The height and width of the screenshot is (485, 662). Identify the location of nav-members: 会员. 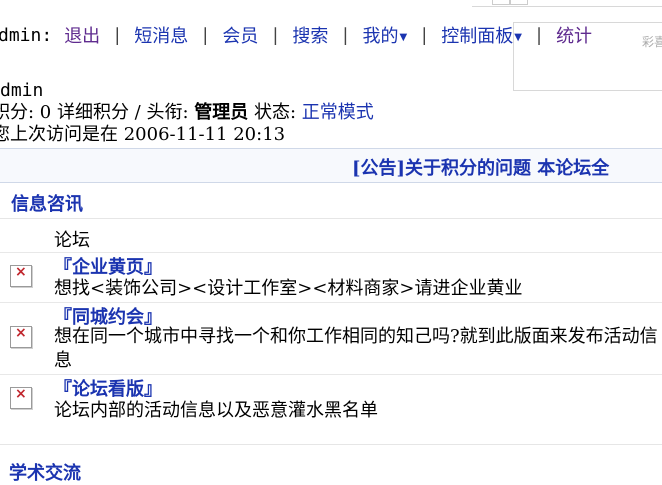
(240, 35).